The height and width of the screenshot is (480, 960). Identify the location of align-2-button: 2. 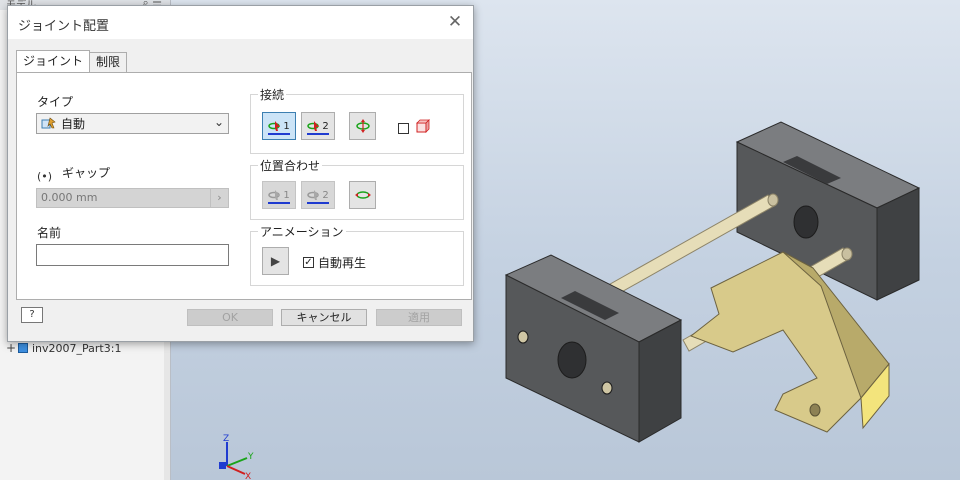
(318, 195).